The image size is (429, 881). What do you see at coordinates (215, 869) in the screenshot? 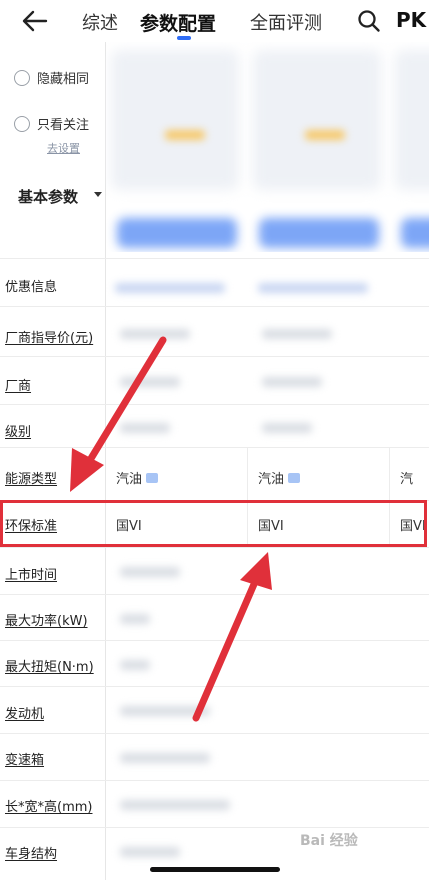
I see `home-indicator` at bounding box center [215, 869].